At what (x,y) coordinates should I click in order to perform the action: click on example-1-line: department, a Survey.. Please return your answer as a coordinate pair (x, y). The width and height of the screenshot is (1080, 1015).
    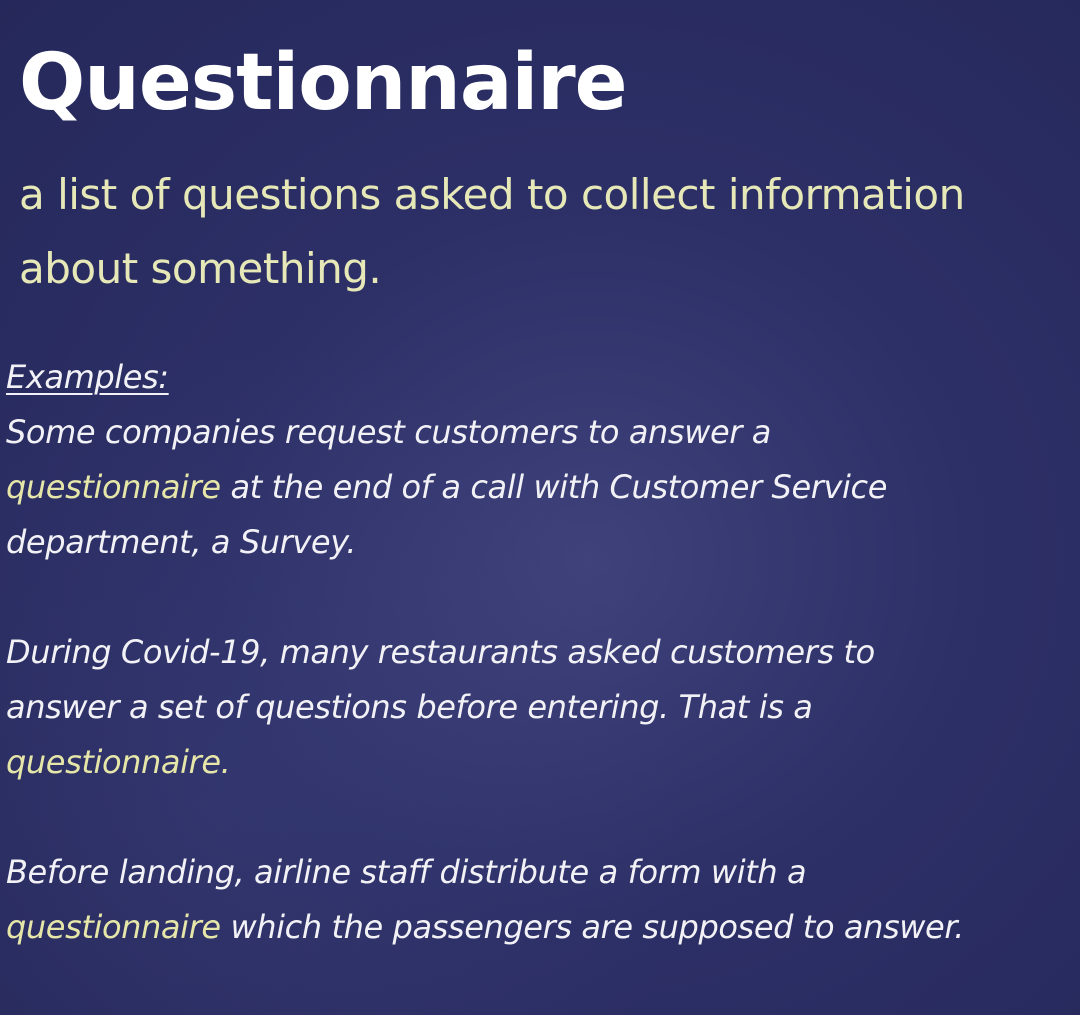
    Looking at the image, I should click on (181, 542).